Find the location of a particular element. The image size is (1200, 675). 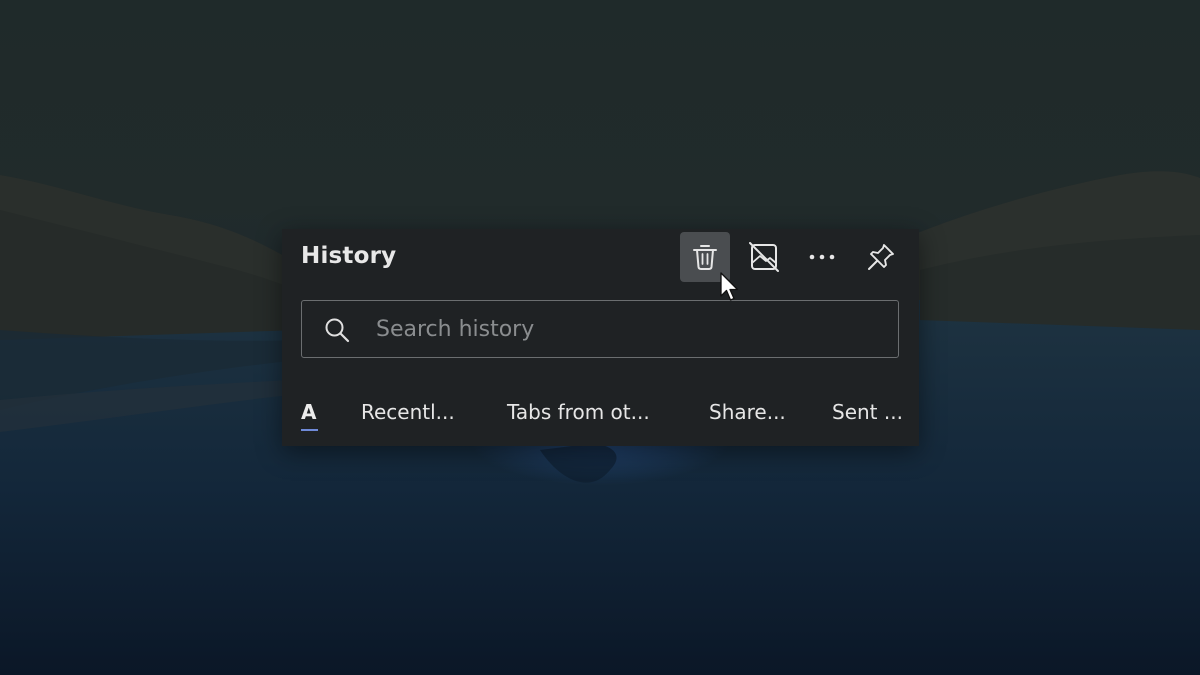

more-horizontal-icon is located at coordinates (822, 257).